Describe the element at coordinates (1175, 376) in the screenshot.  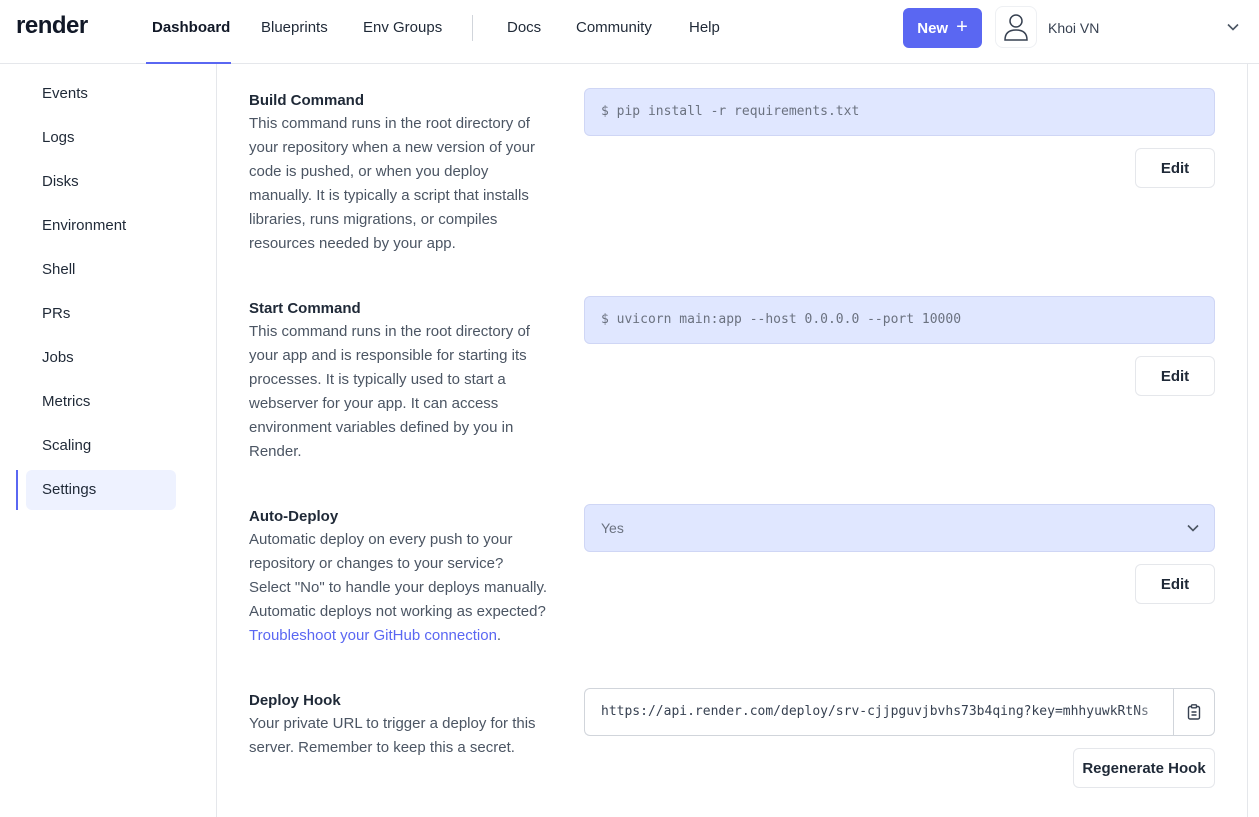
I see `start-command-edit-button: Edit` at that location.